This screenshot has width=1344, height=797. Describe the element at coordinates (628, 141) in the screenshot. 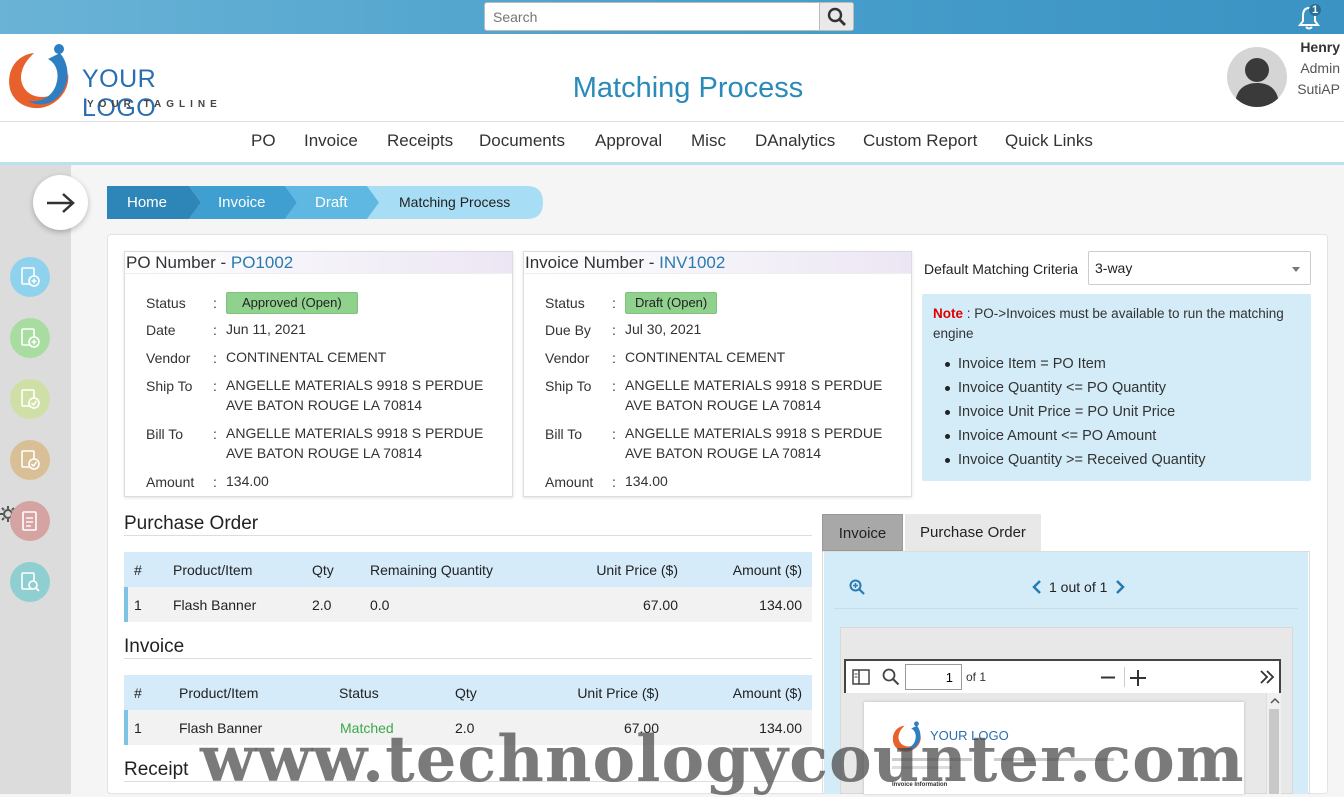

I see `nav-item-approval: Approval` at that location.